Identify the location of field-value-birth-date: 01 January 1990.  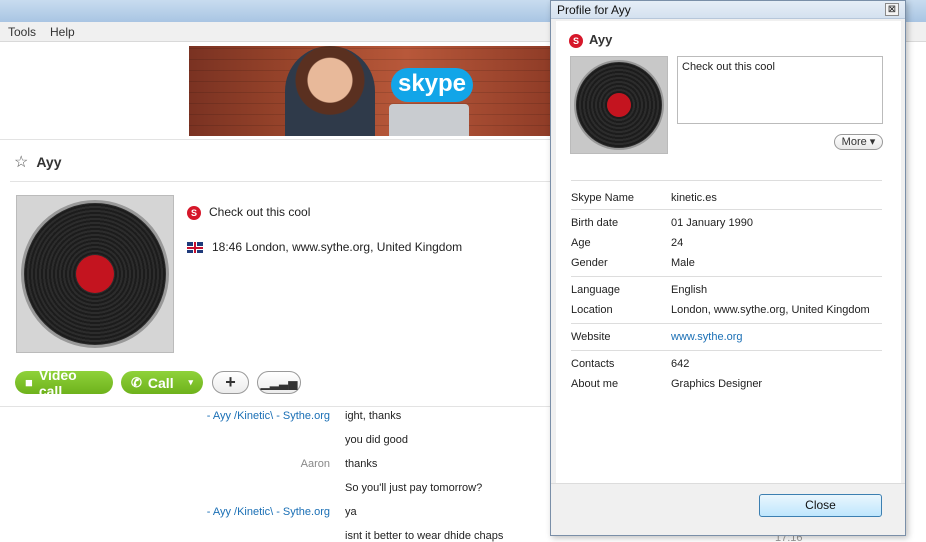
(712, 223).